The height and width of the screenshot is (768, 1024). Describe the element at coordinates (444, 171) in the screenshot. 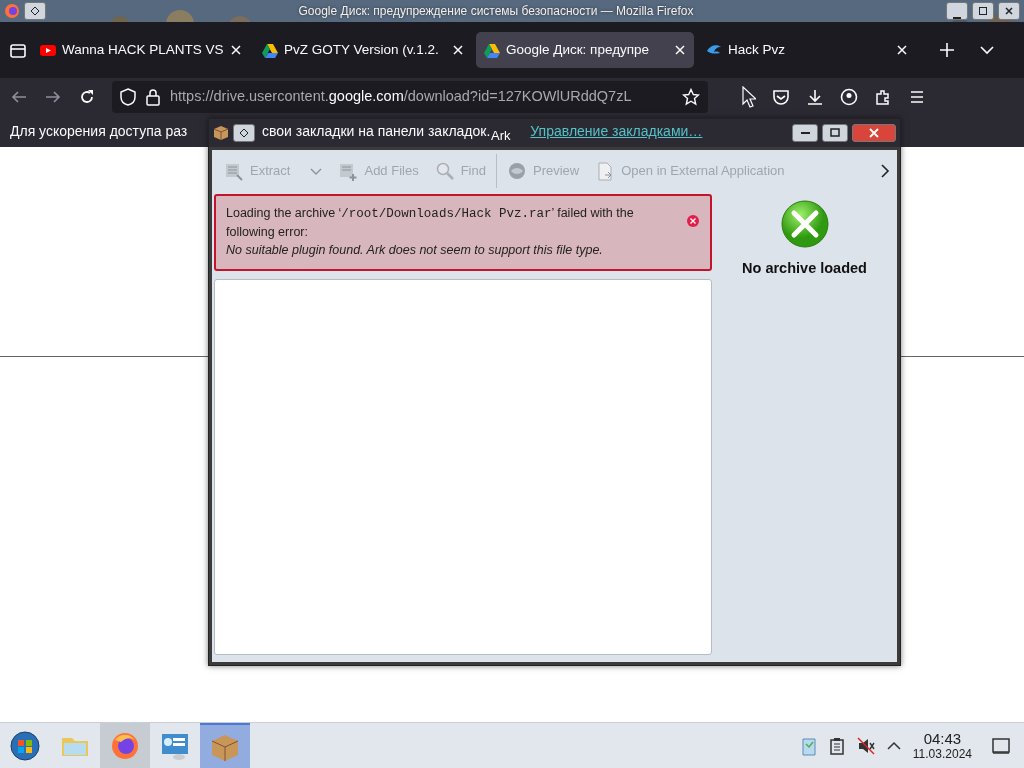

I see `search-icon` at that location.